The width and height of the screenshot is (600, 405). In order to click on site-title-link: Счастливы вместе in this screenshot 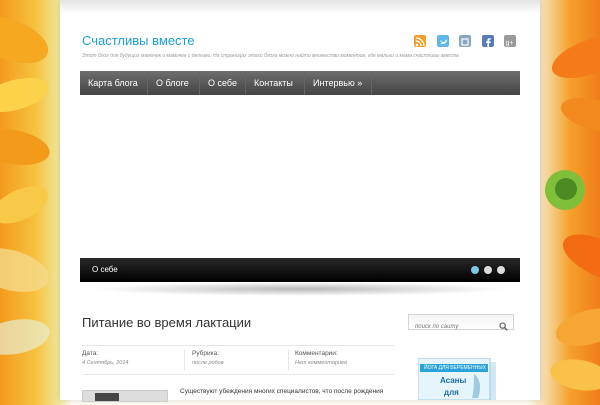, I will do `click(138, 40)`.